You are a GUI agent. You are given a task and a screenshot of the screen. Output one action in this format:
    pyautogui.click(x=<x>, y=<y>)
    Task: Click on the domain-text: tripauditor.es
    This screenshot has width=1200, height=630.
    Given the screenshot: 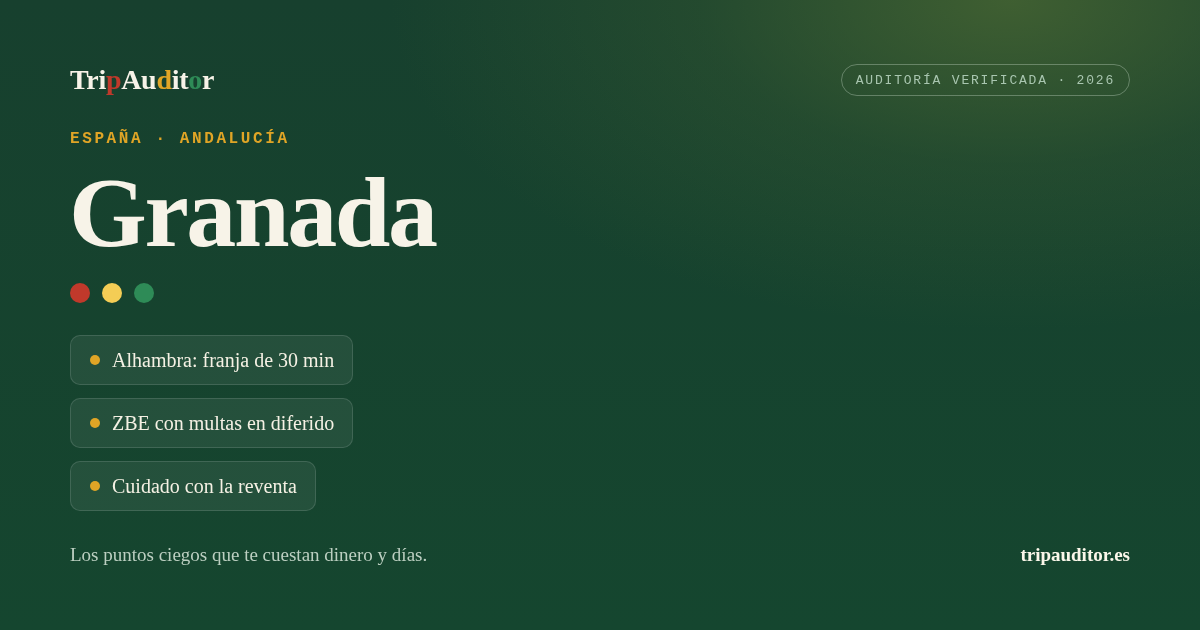 What is the action you would take?
    pyautogui.click(x=1075, y=555)
    